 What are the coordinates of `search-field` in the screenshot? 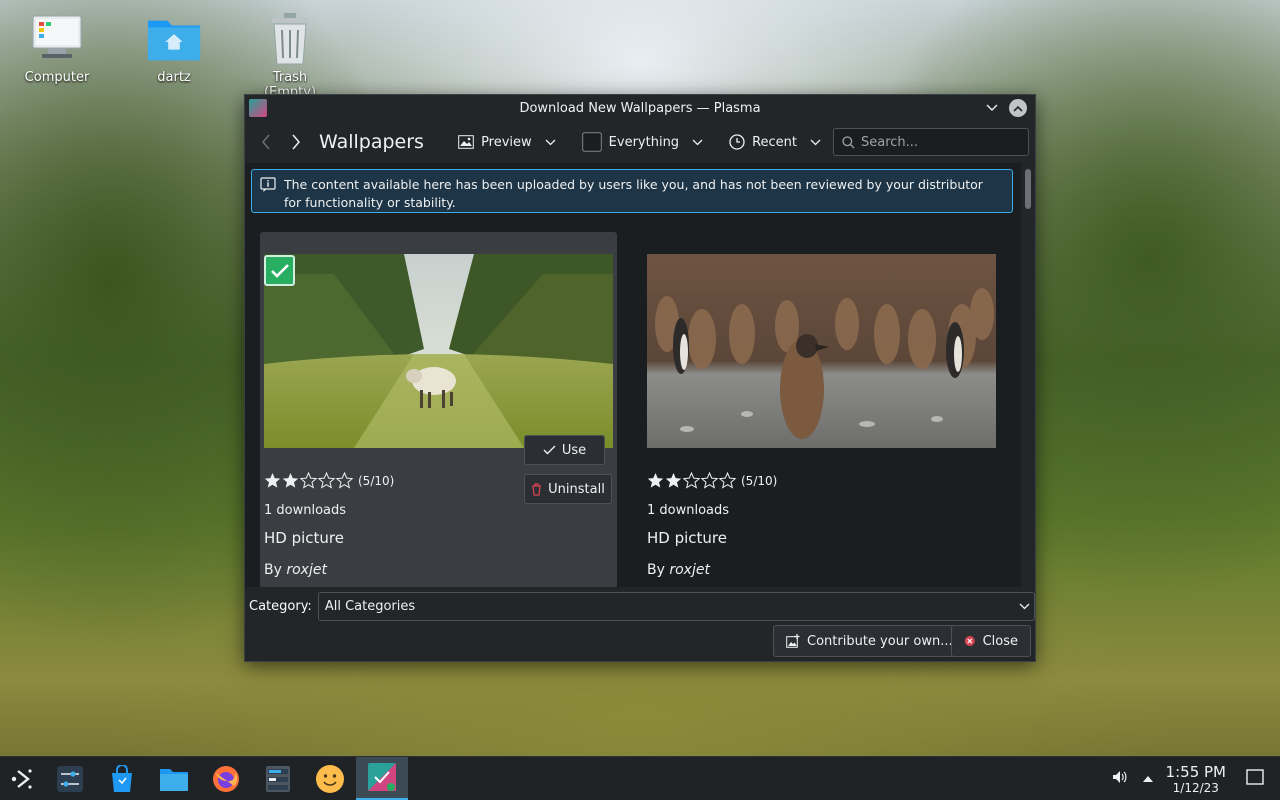 It's located at (931, 142).